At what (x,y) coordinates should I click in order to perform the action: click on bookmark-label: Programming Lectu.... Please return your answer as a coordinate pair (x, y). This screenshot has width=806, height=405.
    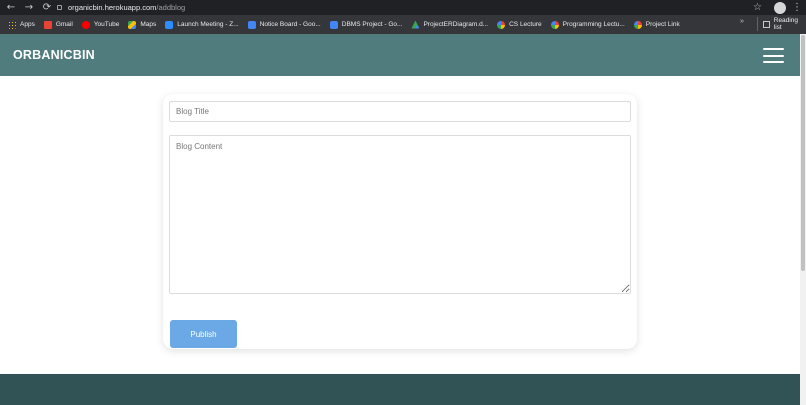
    Looking at the image, I should click on (593, 24).